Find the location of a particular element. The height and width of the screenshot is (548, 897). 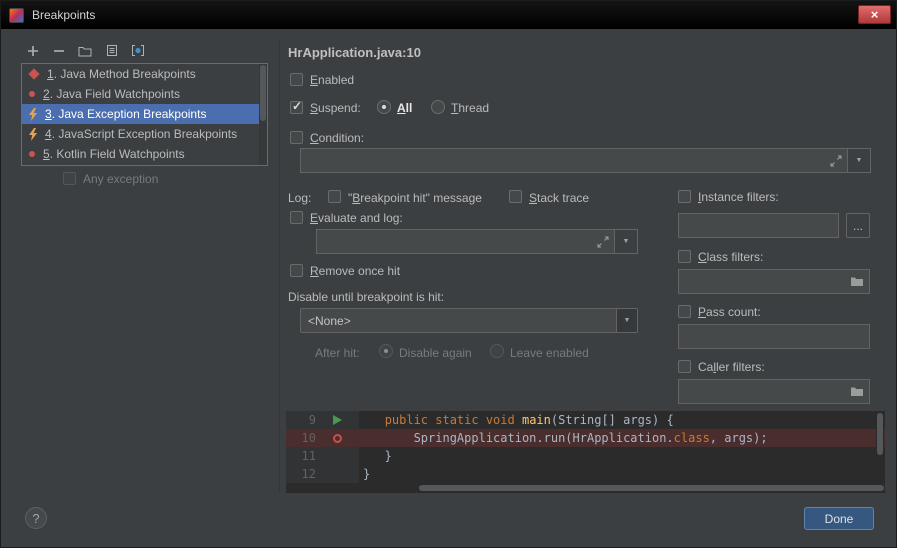

list-item-javascript-exception-breakpoints: 4. JavaScript Exception Breakpoints is located at coordinates (140, 134).